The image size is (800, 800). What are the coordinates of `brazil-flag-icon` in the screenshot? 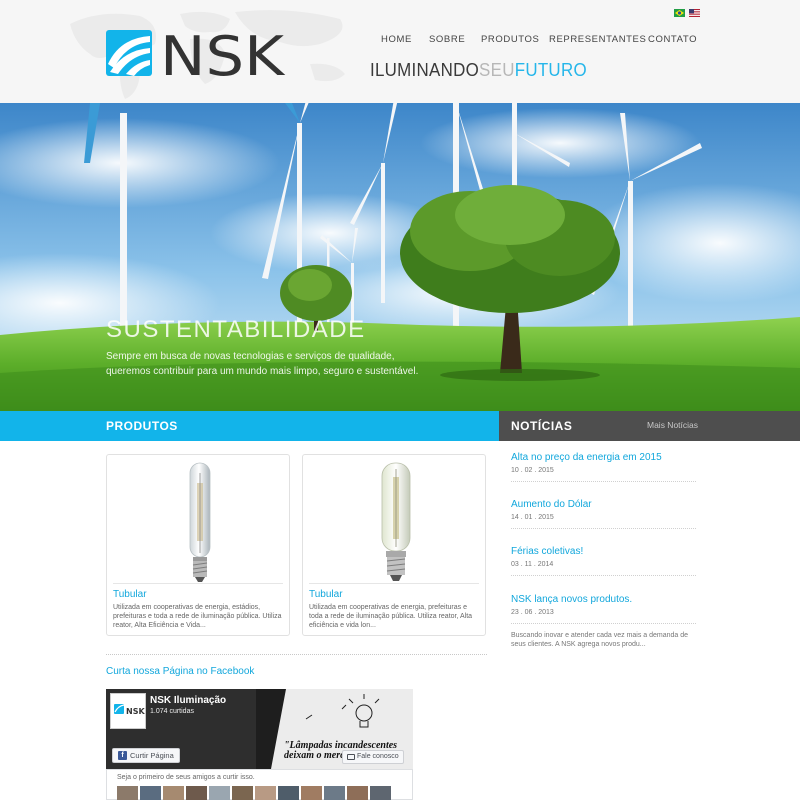 It's located at (679, 13).